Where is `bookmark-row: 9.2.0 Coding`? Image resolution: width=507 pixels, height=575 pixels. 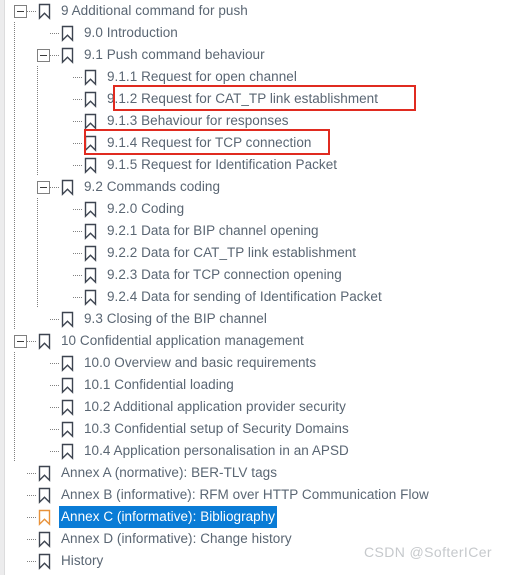
bookmark-row: 9.2.0 Coding is located at coordinates (253, 209).